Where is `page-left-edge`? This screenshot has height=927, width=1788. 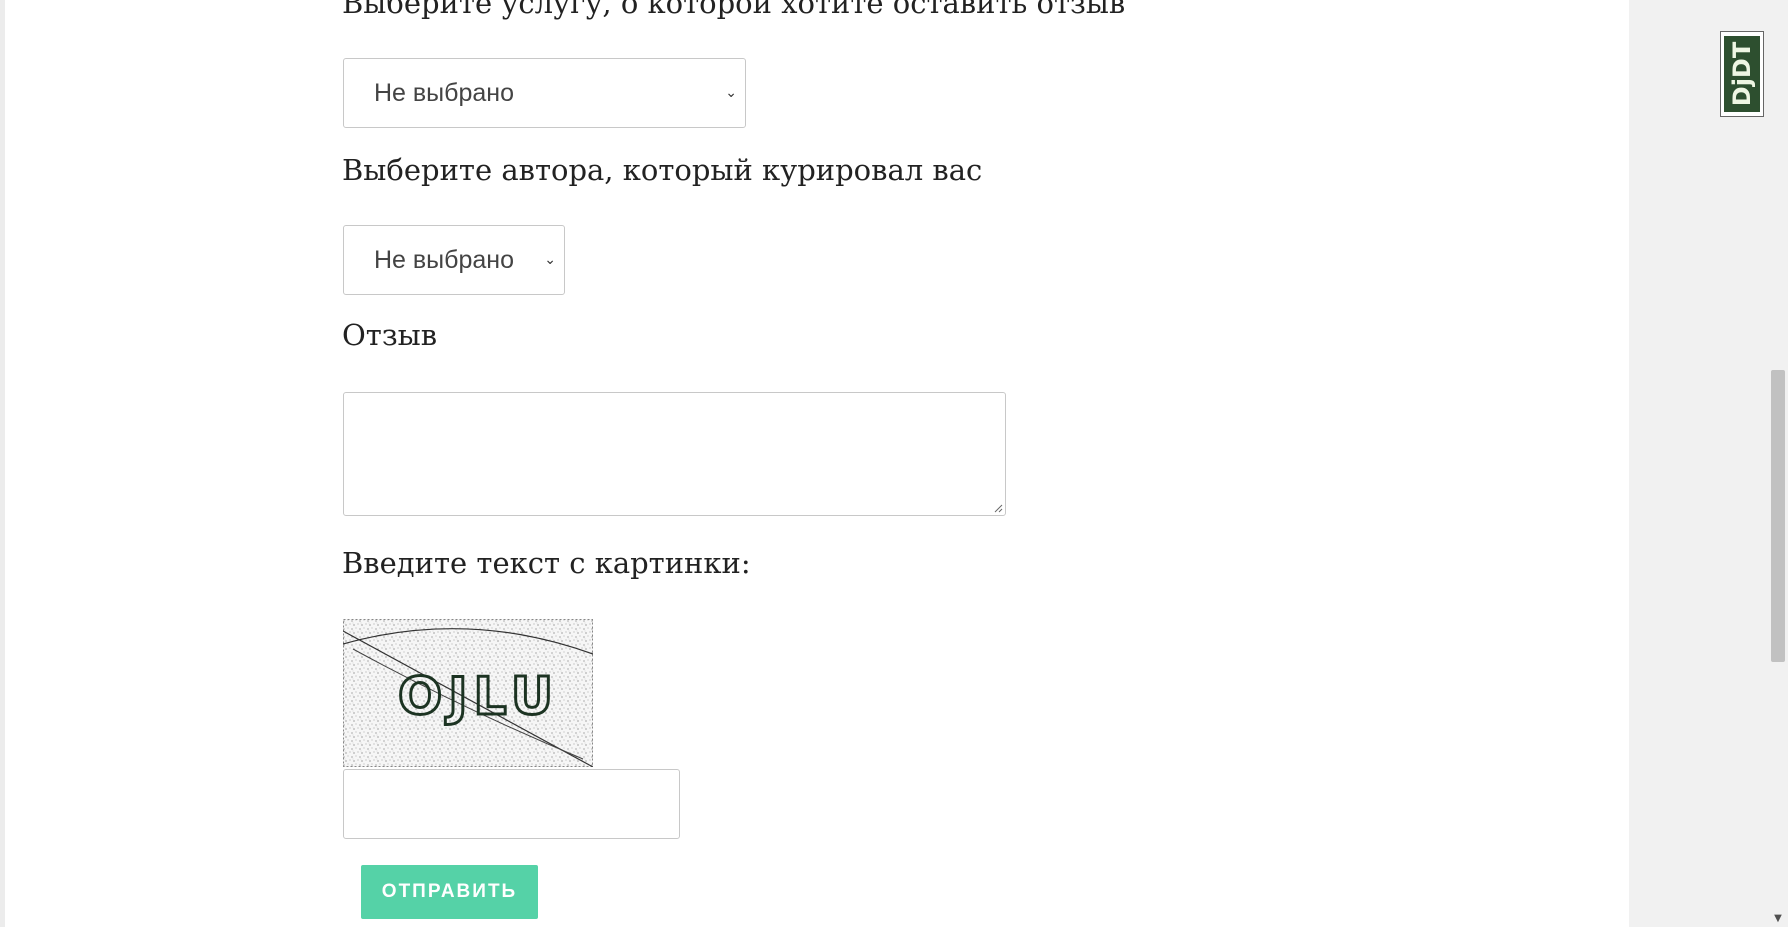
page-left-edge is located at coordinates (2, 463).